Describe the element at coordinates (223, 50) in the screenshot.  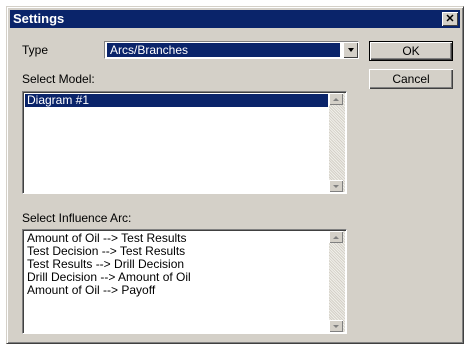
I see `type-dropdown-value: Arcs/Branches` at that location.